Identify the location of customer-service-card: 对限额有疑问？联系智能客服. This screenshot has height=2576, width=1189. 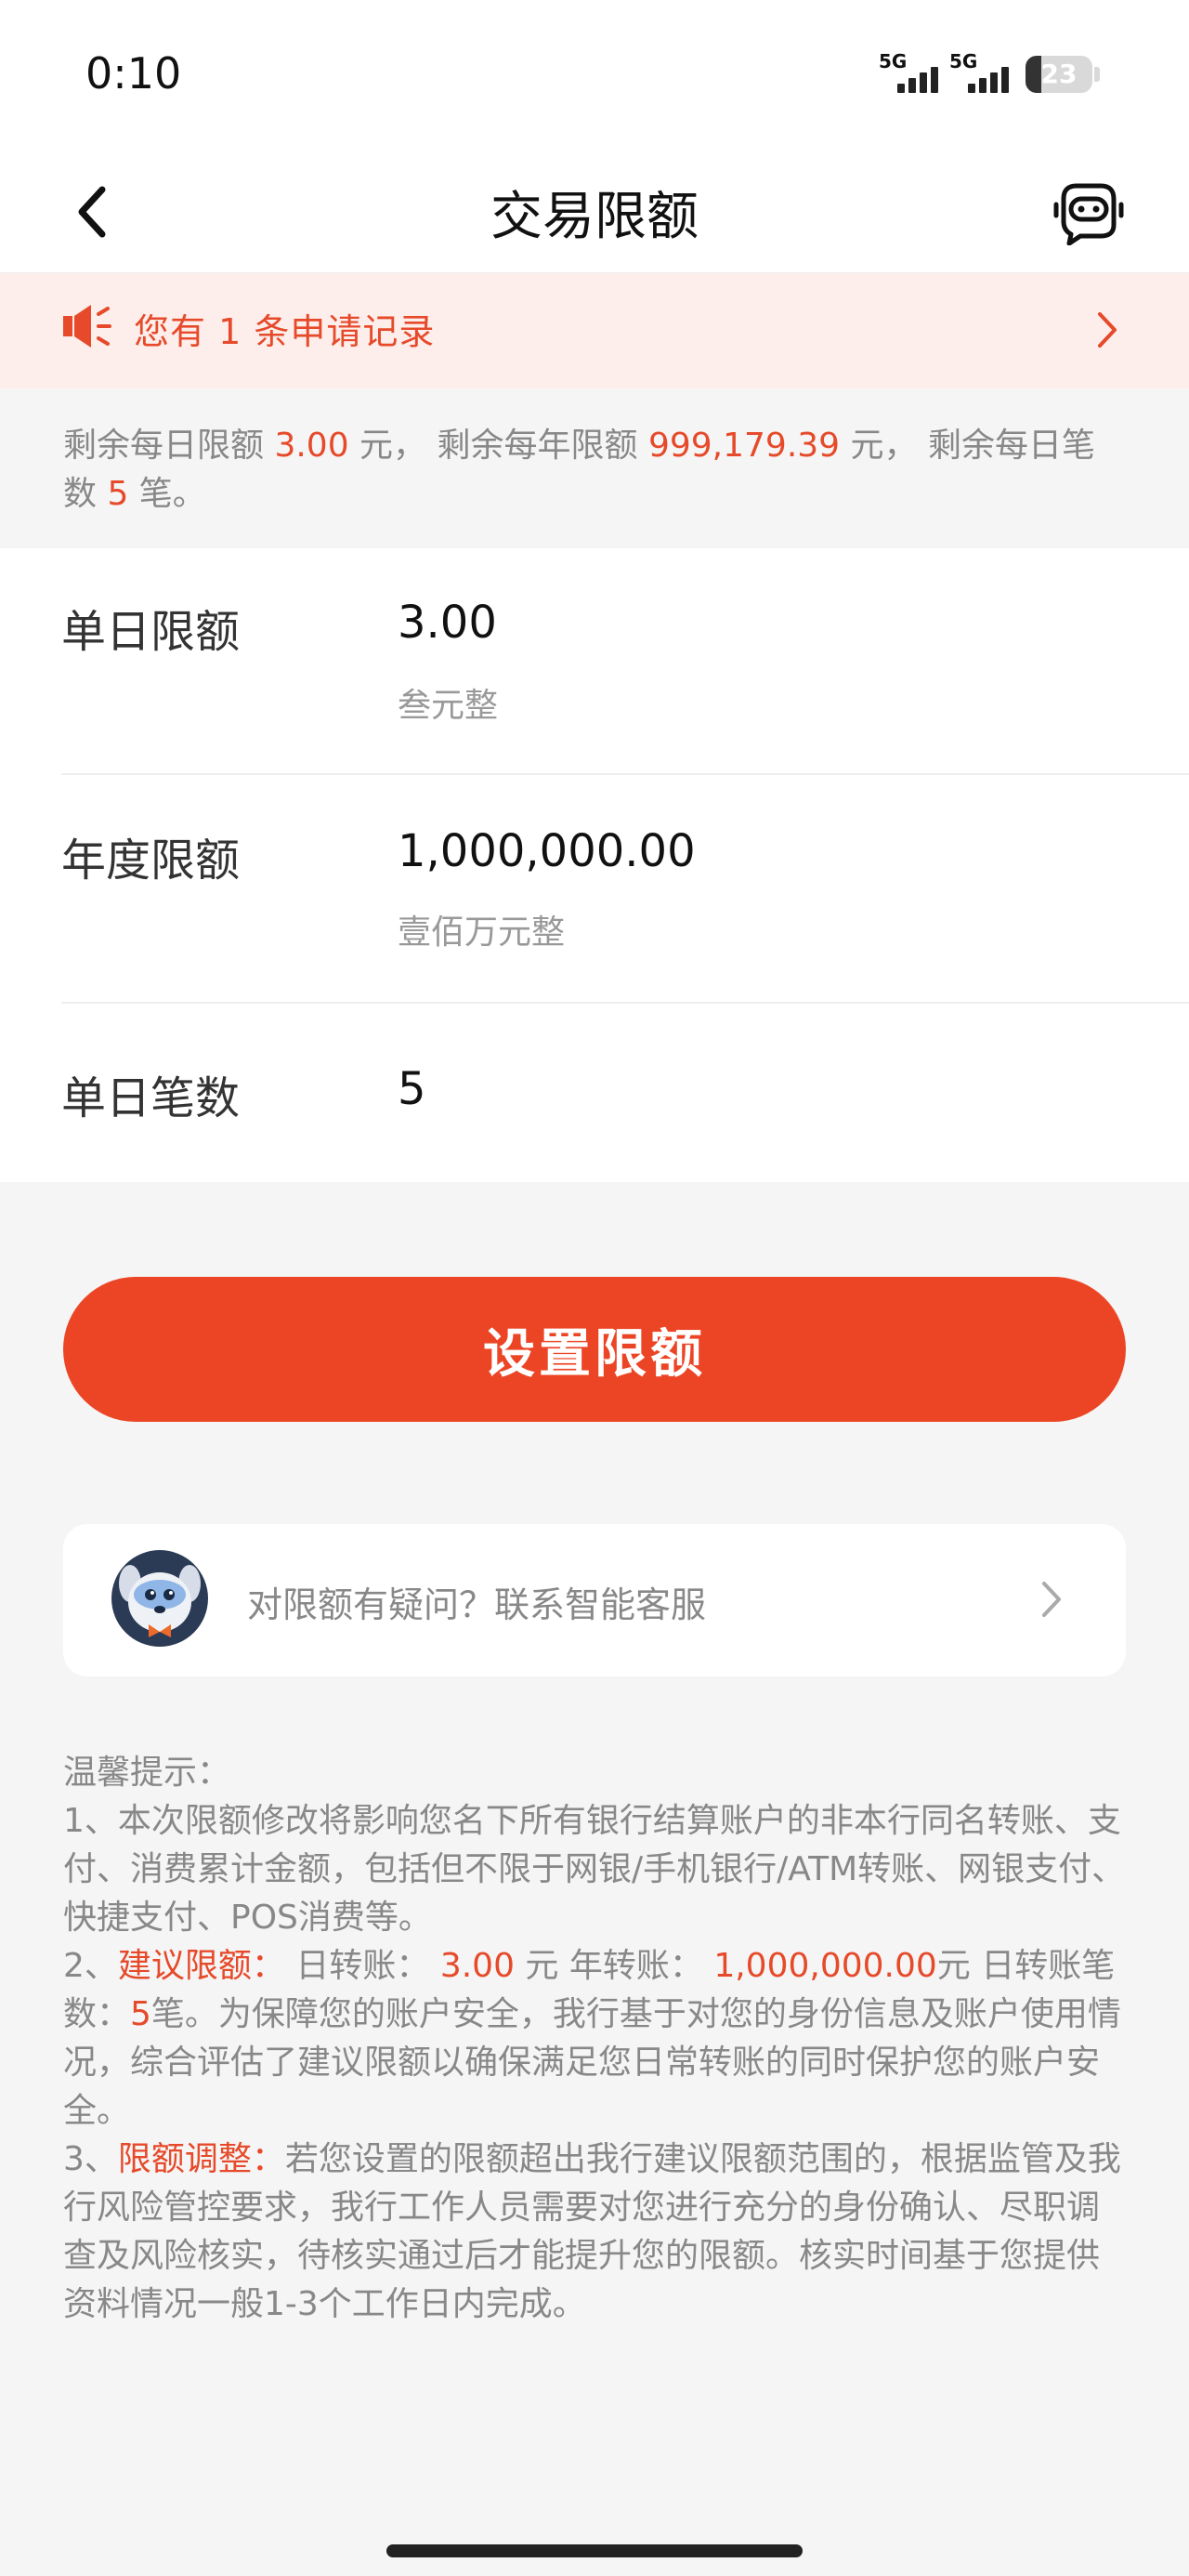
(594, 1600).